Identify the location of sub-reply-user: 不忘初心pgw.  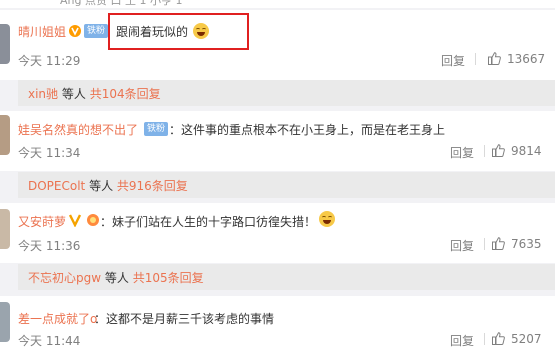
(64, 278).